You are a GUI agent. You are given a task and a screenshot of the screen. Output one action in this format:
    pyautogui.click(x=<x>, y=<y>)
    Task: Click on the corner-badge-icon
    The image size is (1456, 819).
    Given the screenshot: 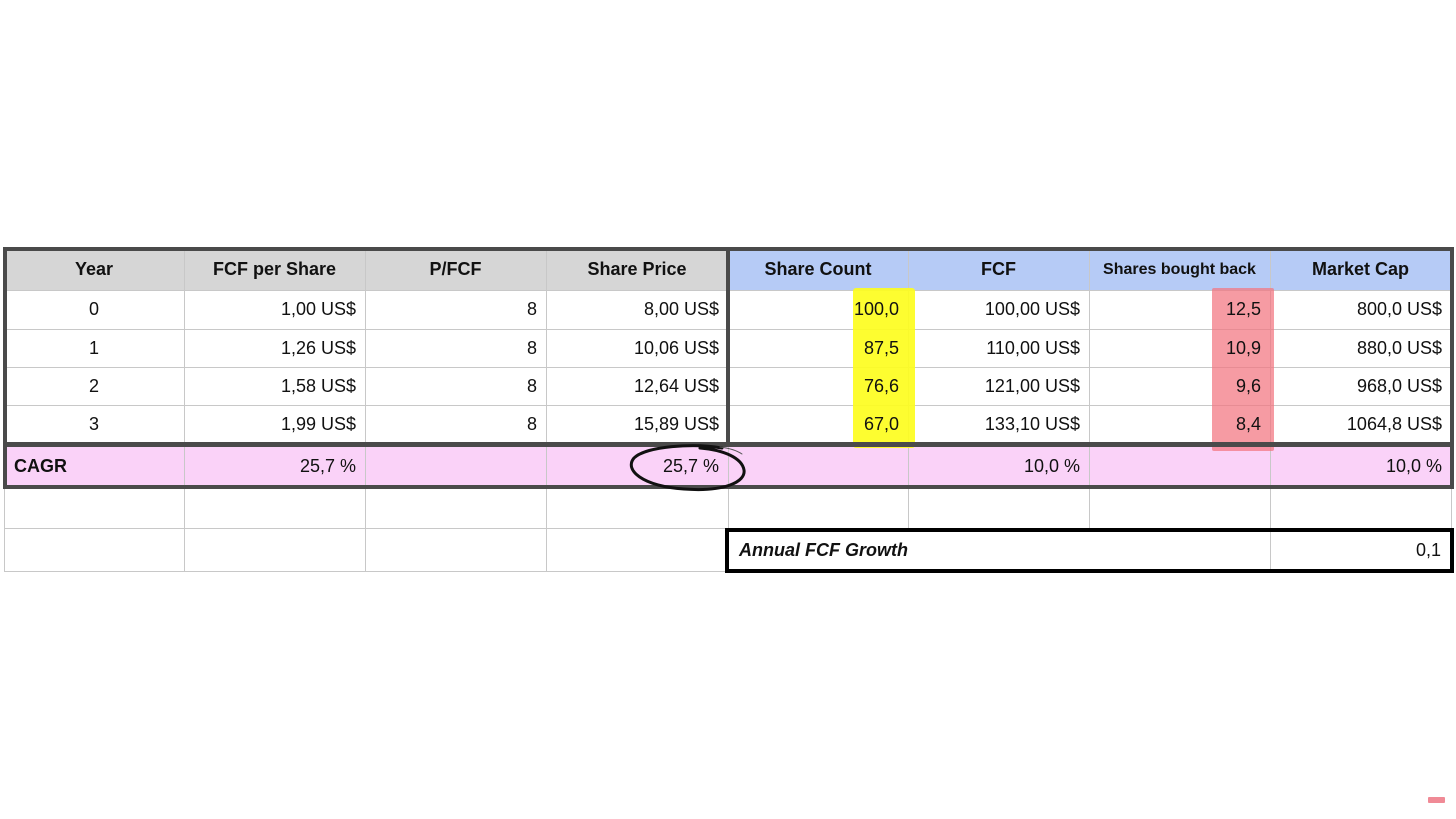 What is the action you would take?
    pyautogui.click(x=1436, y=800)
    